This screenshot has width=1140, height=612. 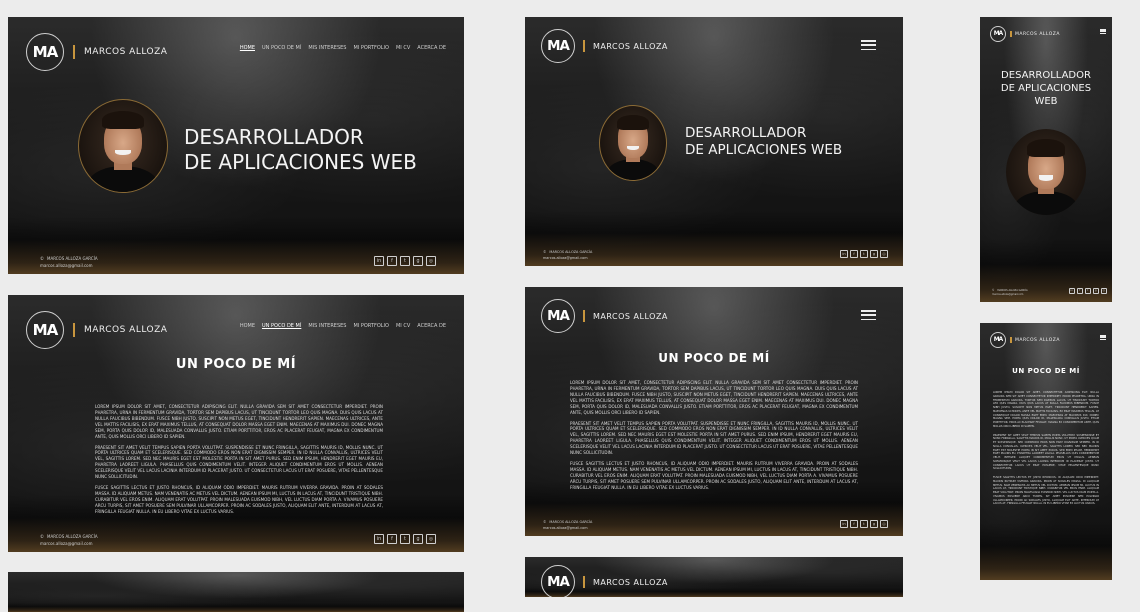 I want to click on hero-line-2: DE APLICACIONES WEB, so click(x=1046, y=95).